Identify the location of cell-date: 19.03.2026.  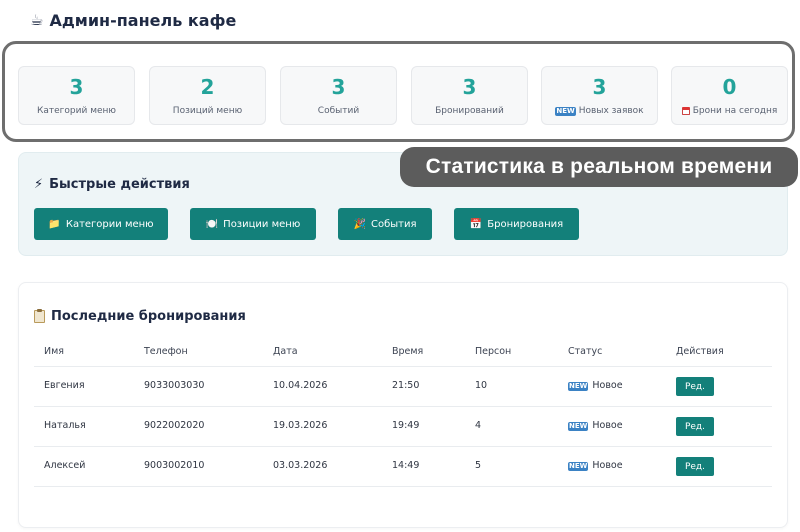
(300, 425).